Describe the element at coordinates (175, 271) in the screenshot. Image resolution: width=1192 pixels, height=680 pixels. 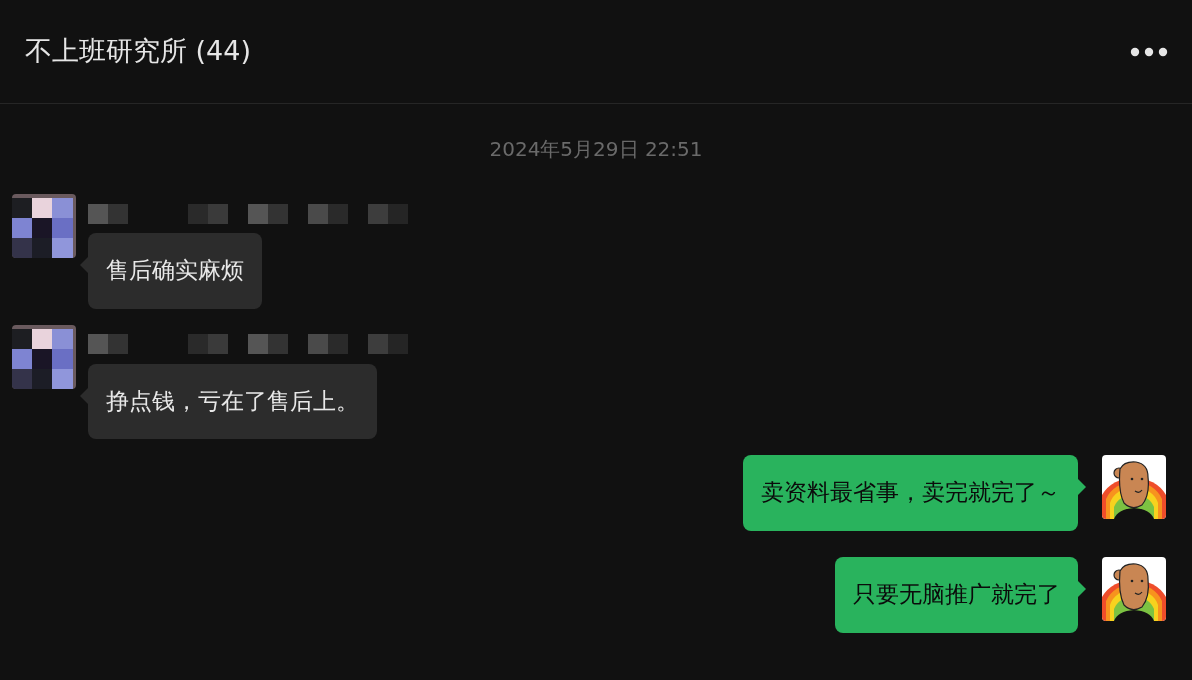
I see `message-bubble: 售后确实麻烦` at that location.